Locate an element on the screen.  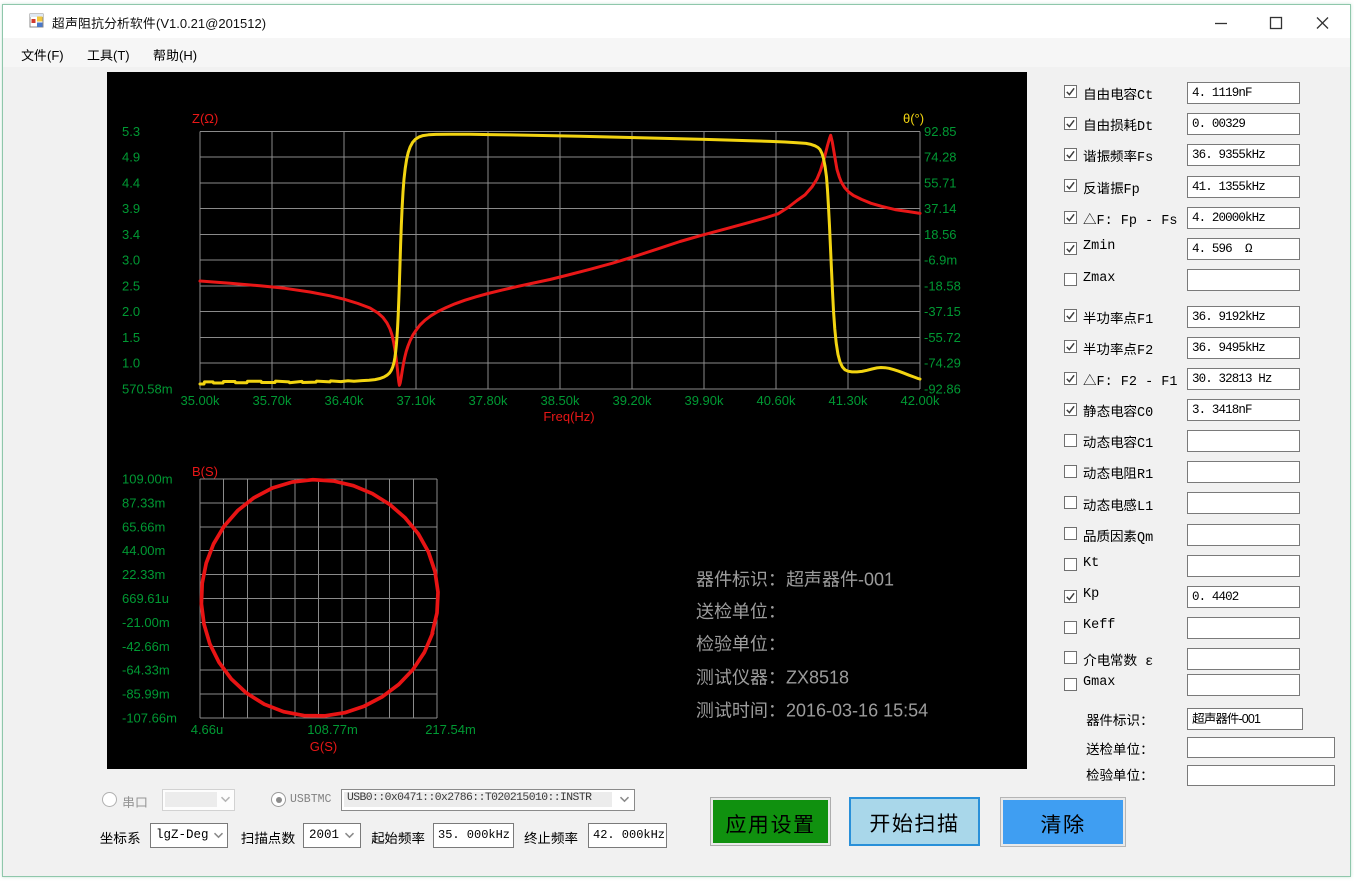
svg-text: 35.00k is located at coordinates (200, 400).